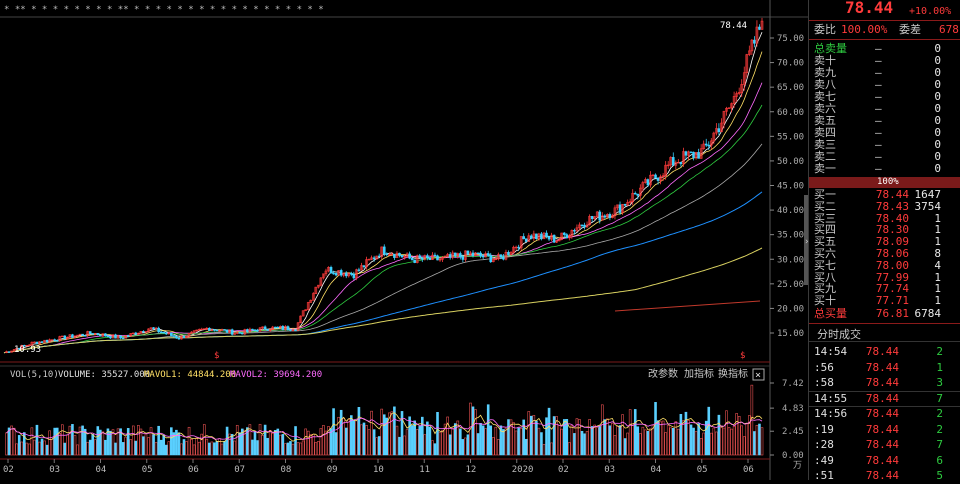 The width and height of the screenshot is (960, 484). I want to click on buy-level-label: 买十, so click(825, 301).